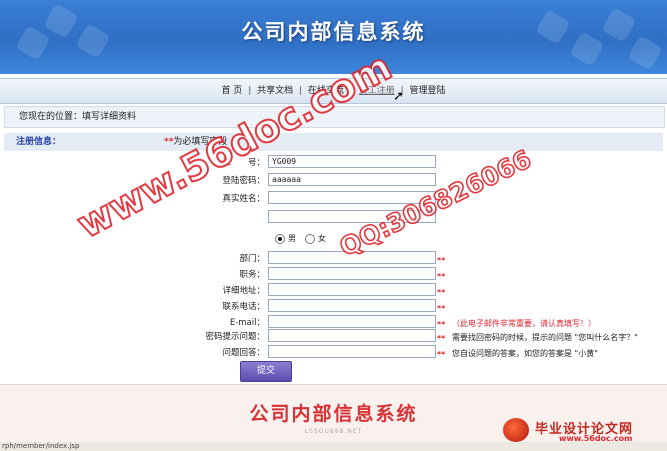  I want to click on required-marker: **, so click(169, 142).